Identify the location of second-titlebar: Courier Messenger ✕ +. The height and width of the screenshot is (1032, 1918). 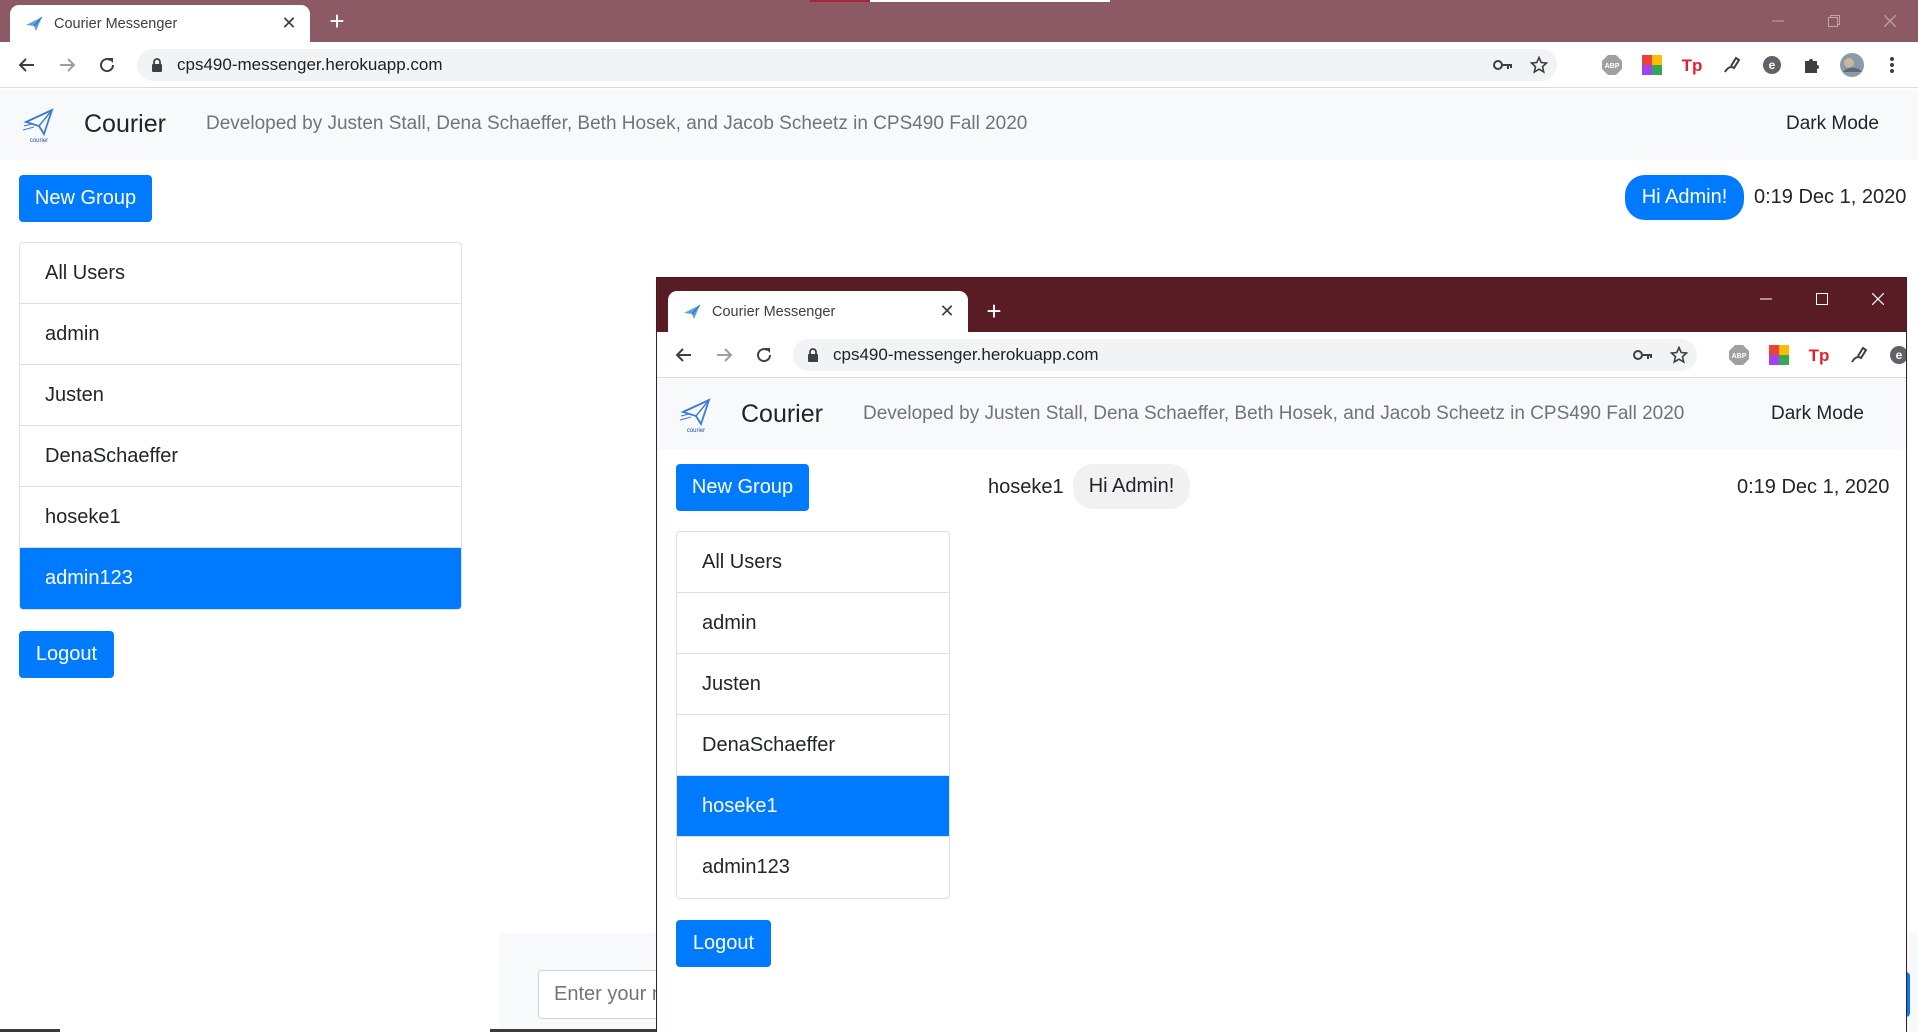
(1281, 305).